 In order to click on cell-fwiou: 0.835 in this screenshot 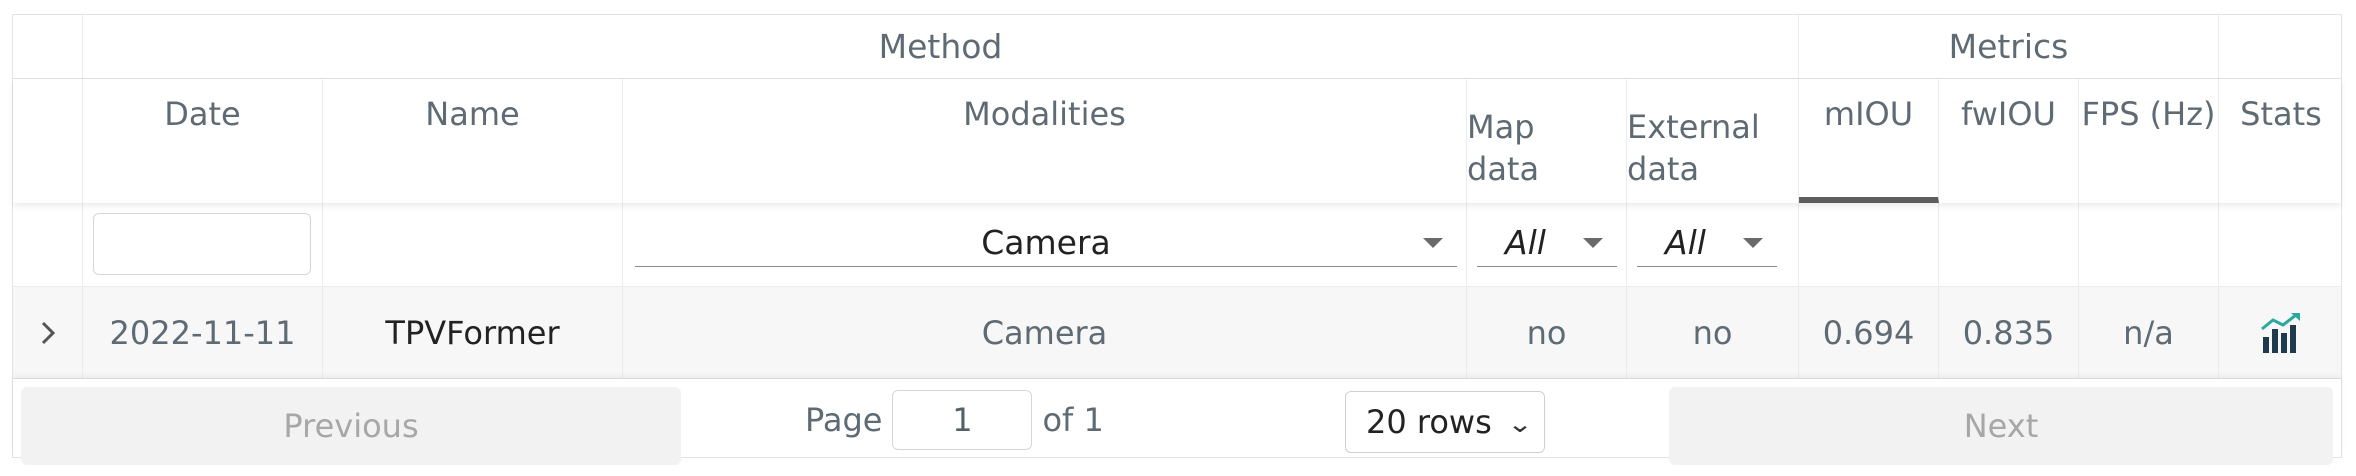, I will do `click(2009, 332)`.